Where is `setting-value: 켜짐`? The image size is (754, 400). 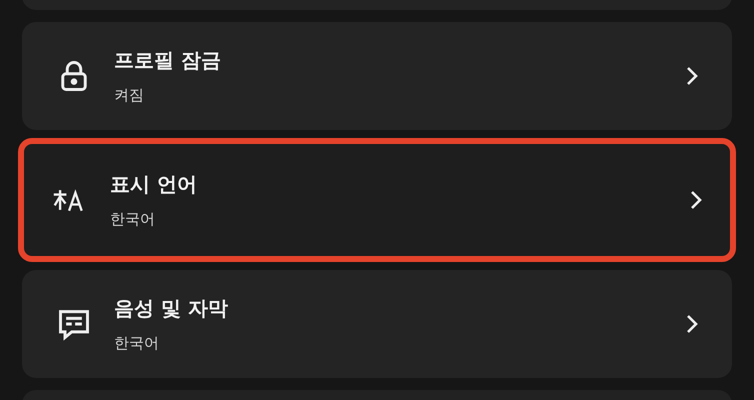
setting-value: 켜짐 is located at coordinates (129, 95).